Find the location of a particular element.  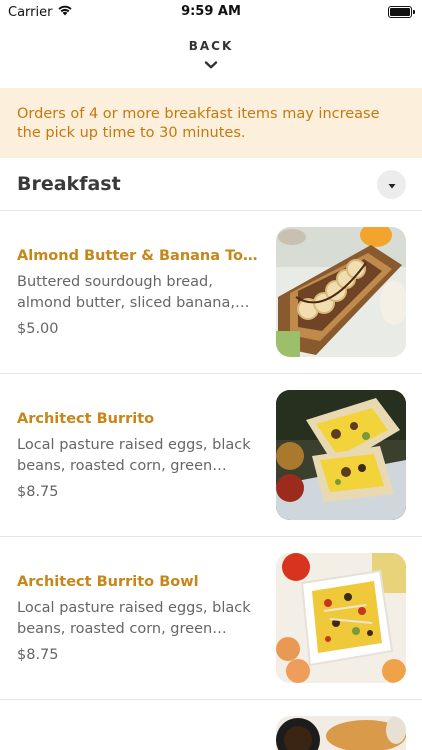

back-label: BACK is located at coordinates (211, 45).